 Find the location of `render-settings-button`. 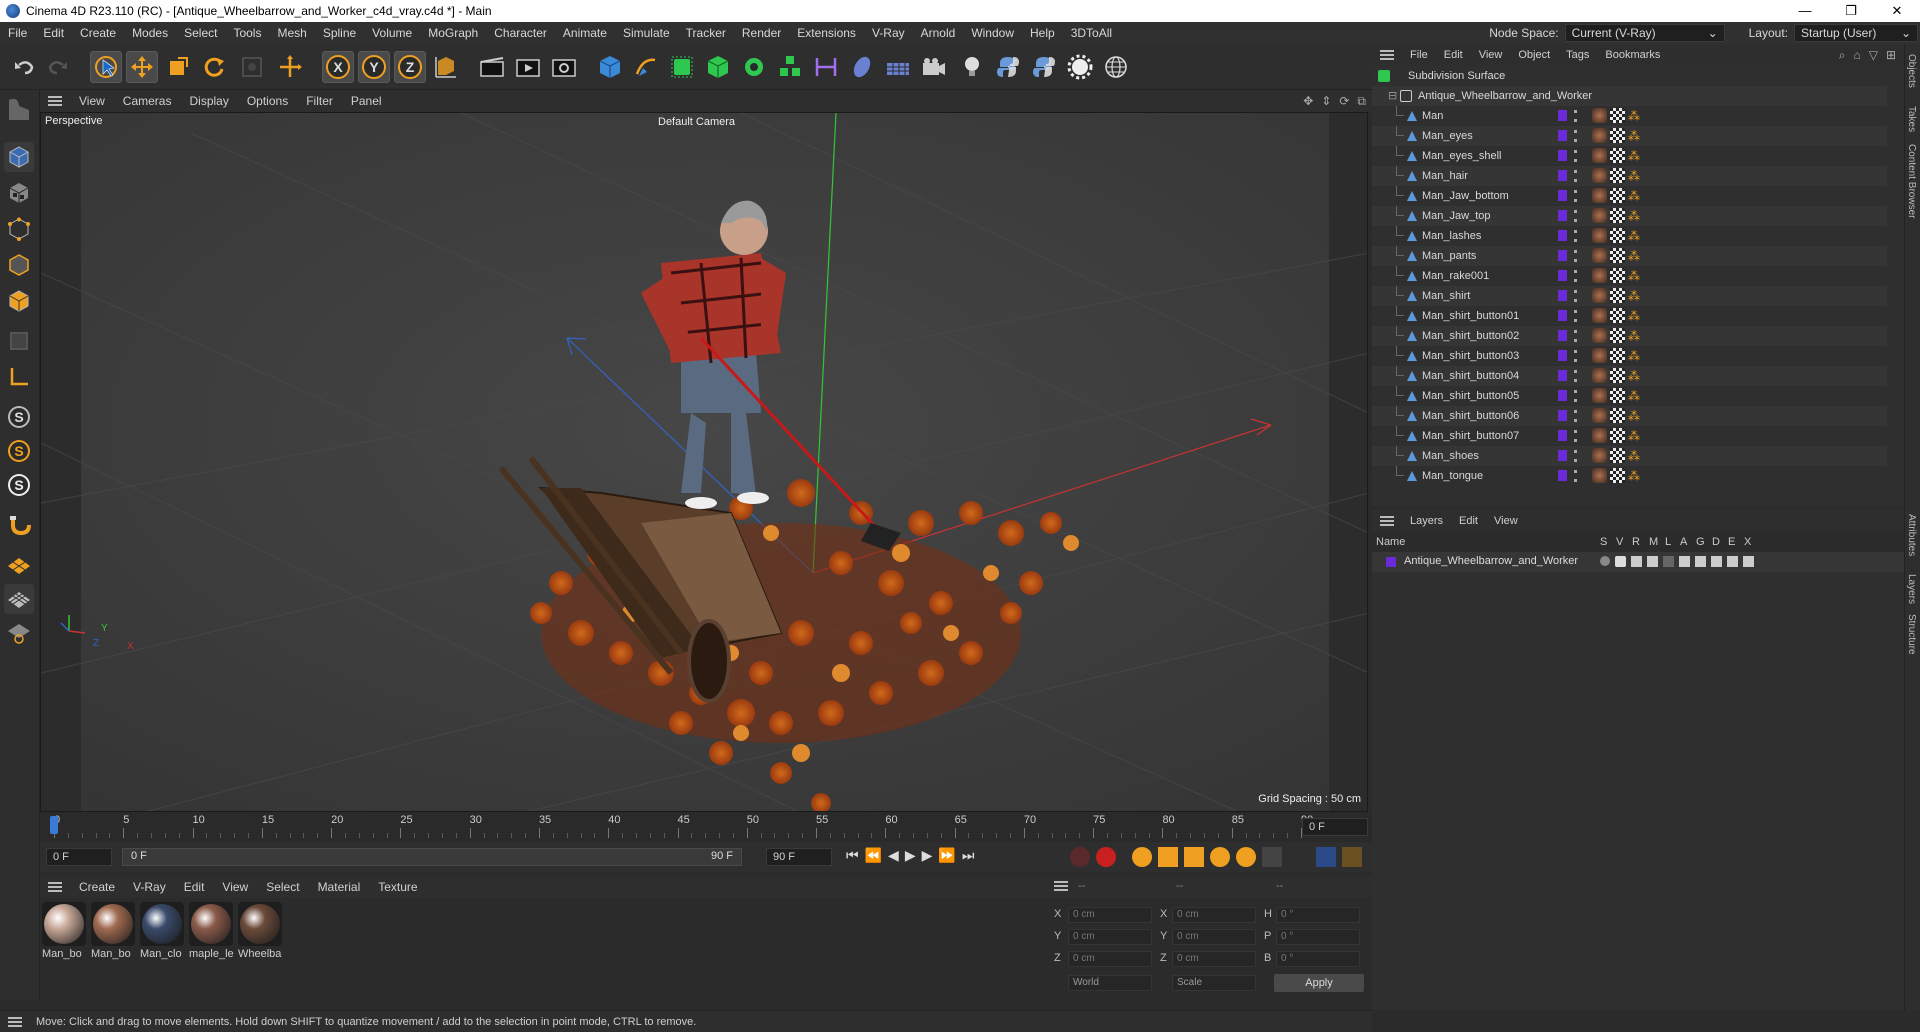

render-settings-button is located at coordinates (564, 67).